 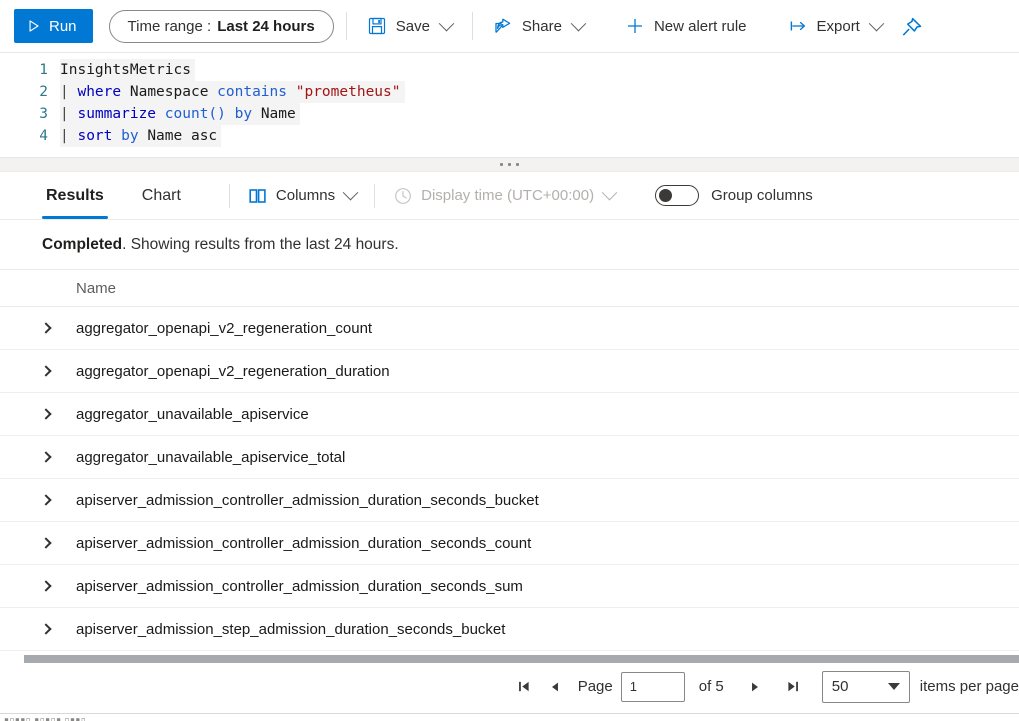 I want to click on pagination-bar: Page of 5 50 items per page, so click(x=509, y=686).